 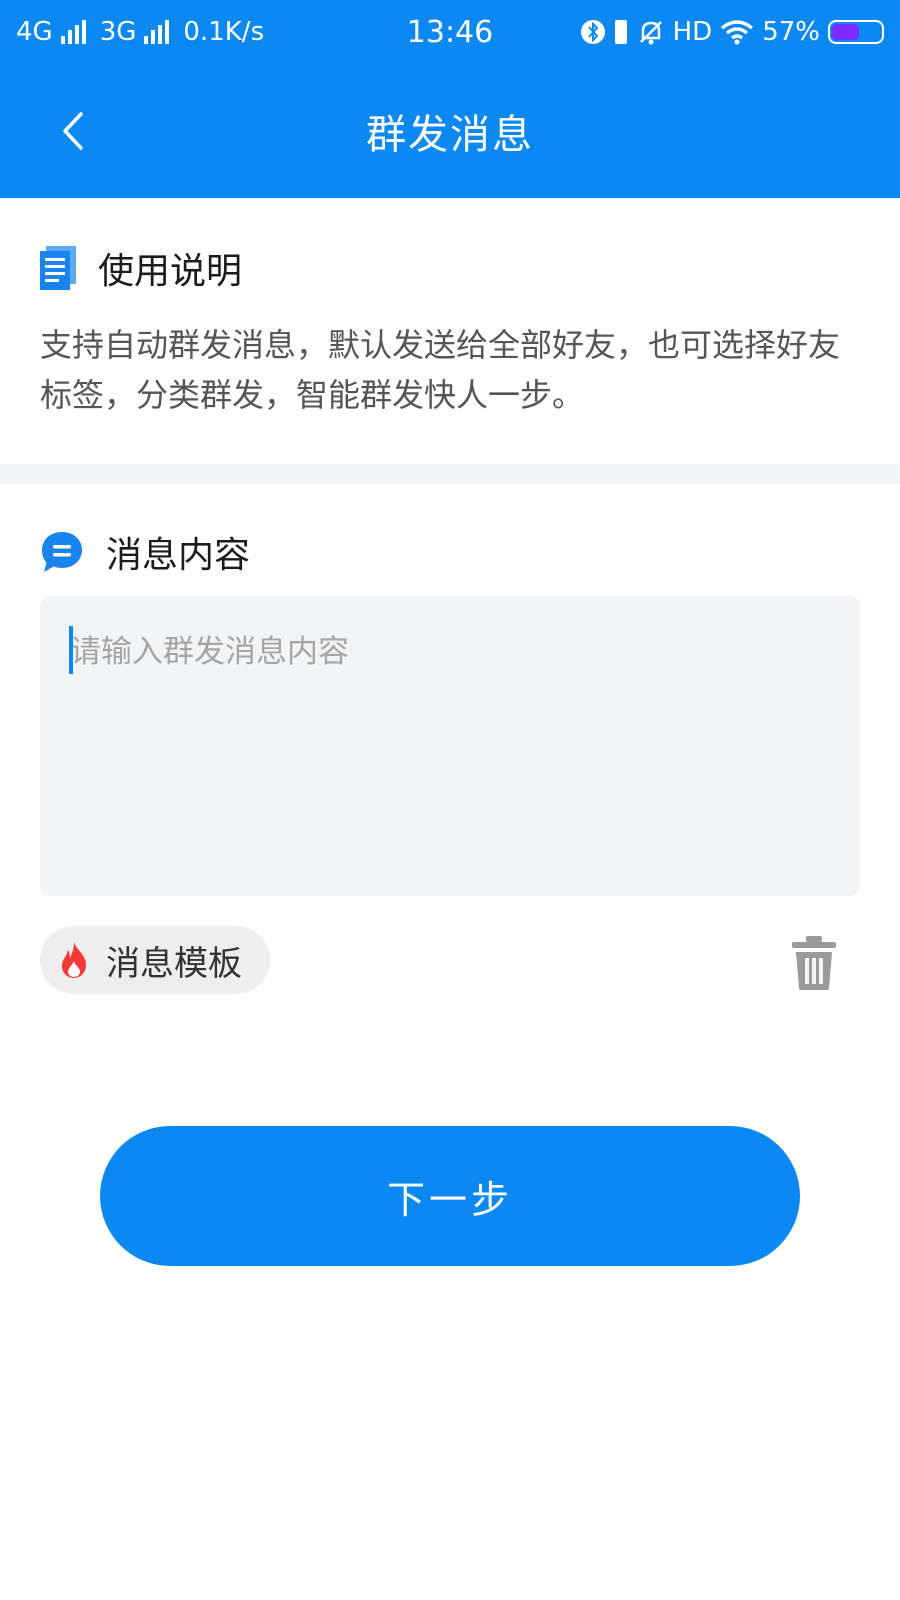 I want to click on network-label-4g: 4G, so click(x=34, y=32).